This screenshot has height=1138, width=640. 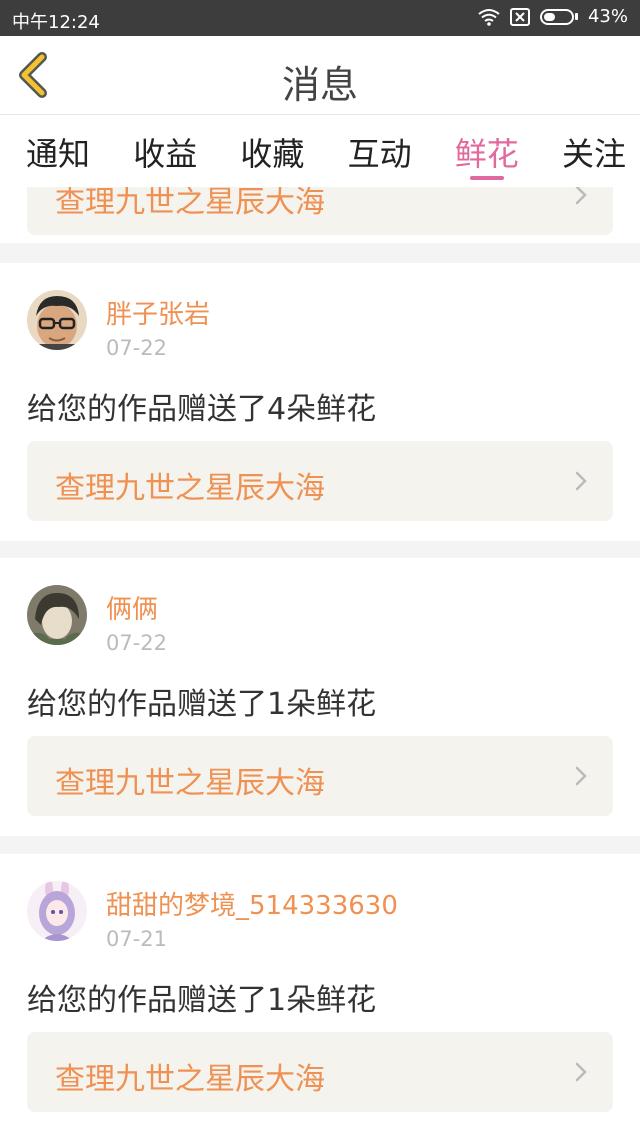 I want to click on username: 俩俩, so click(x=132, y=607).